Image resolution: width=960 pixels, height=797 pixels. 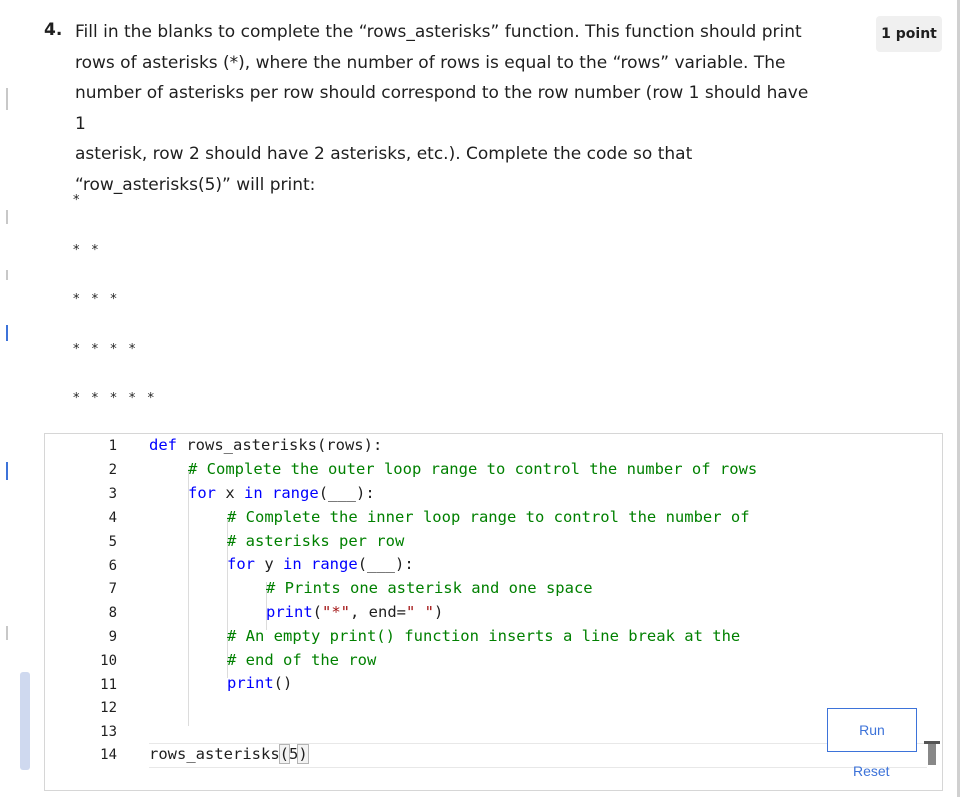 I want to click on paren-match: ), so click(x=303, y=754).